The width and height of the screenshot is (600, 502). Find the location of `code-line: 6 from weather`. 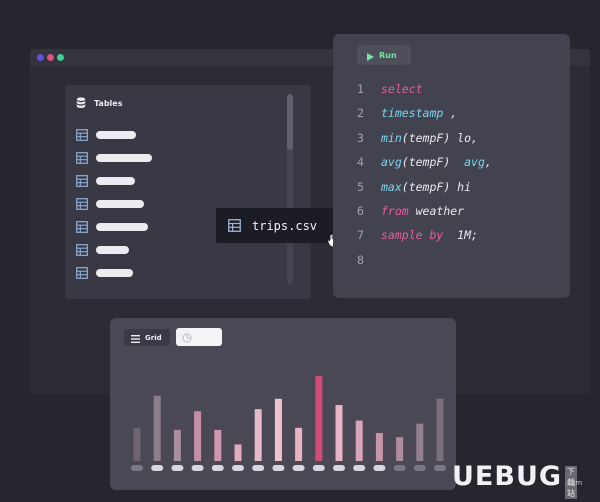

code-line: 6 from weather is located at coordinates (410, 211).